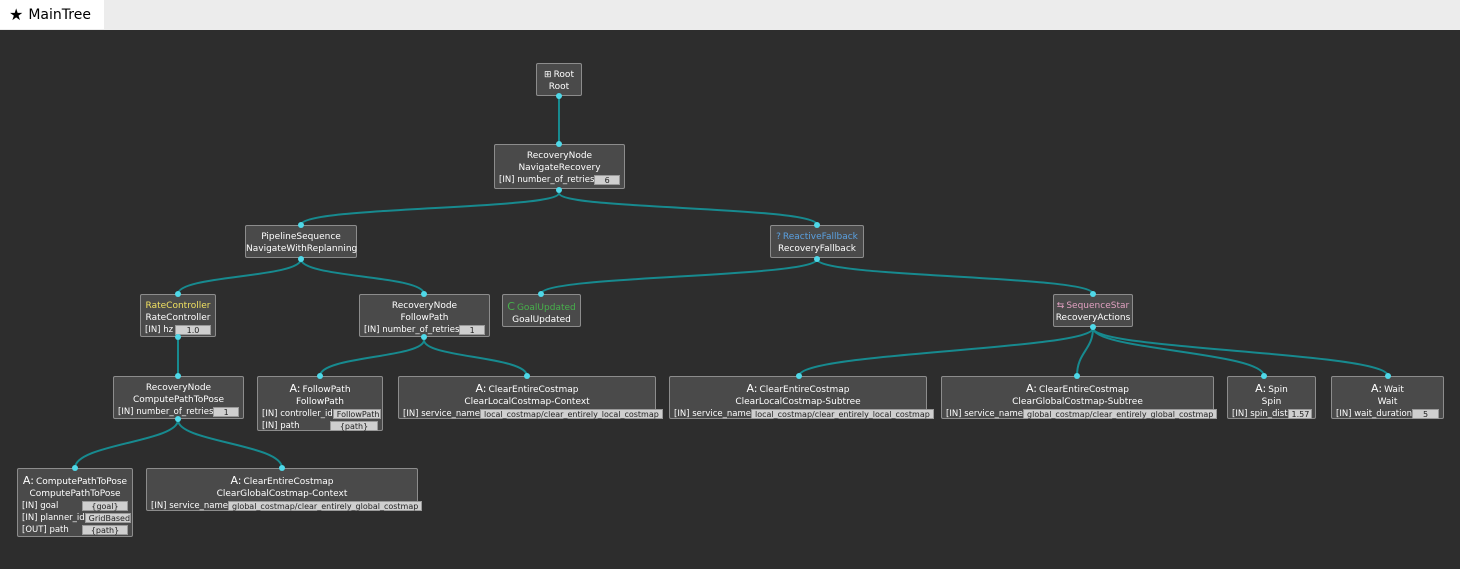 The width and height of the screenshot is (1460, 569). I want to click on node-pipeline-sequence: PipelineSequence NavigateWithReplanning, so click(301, 241).